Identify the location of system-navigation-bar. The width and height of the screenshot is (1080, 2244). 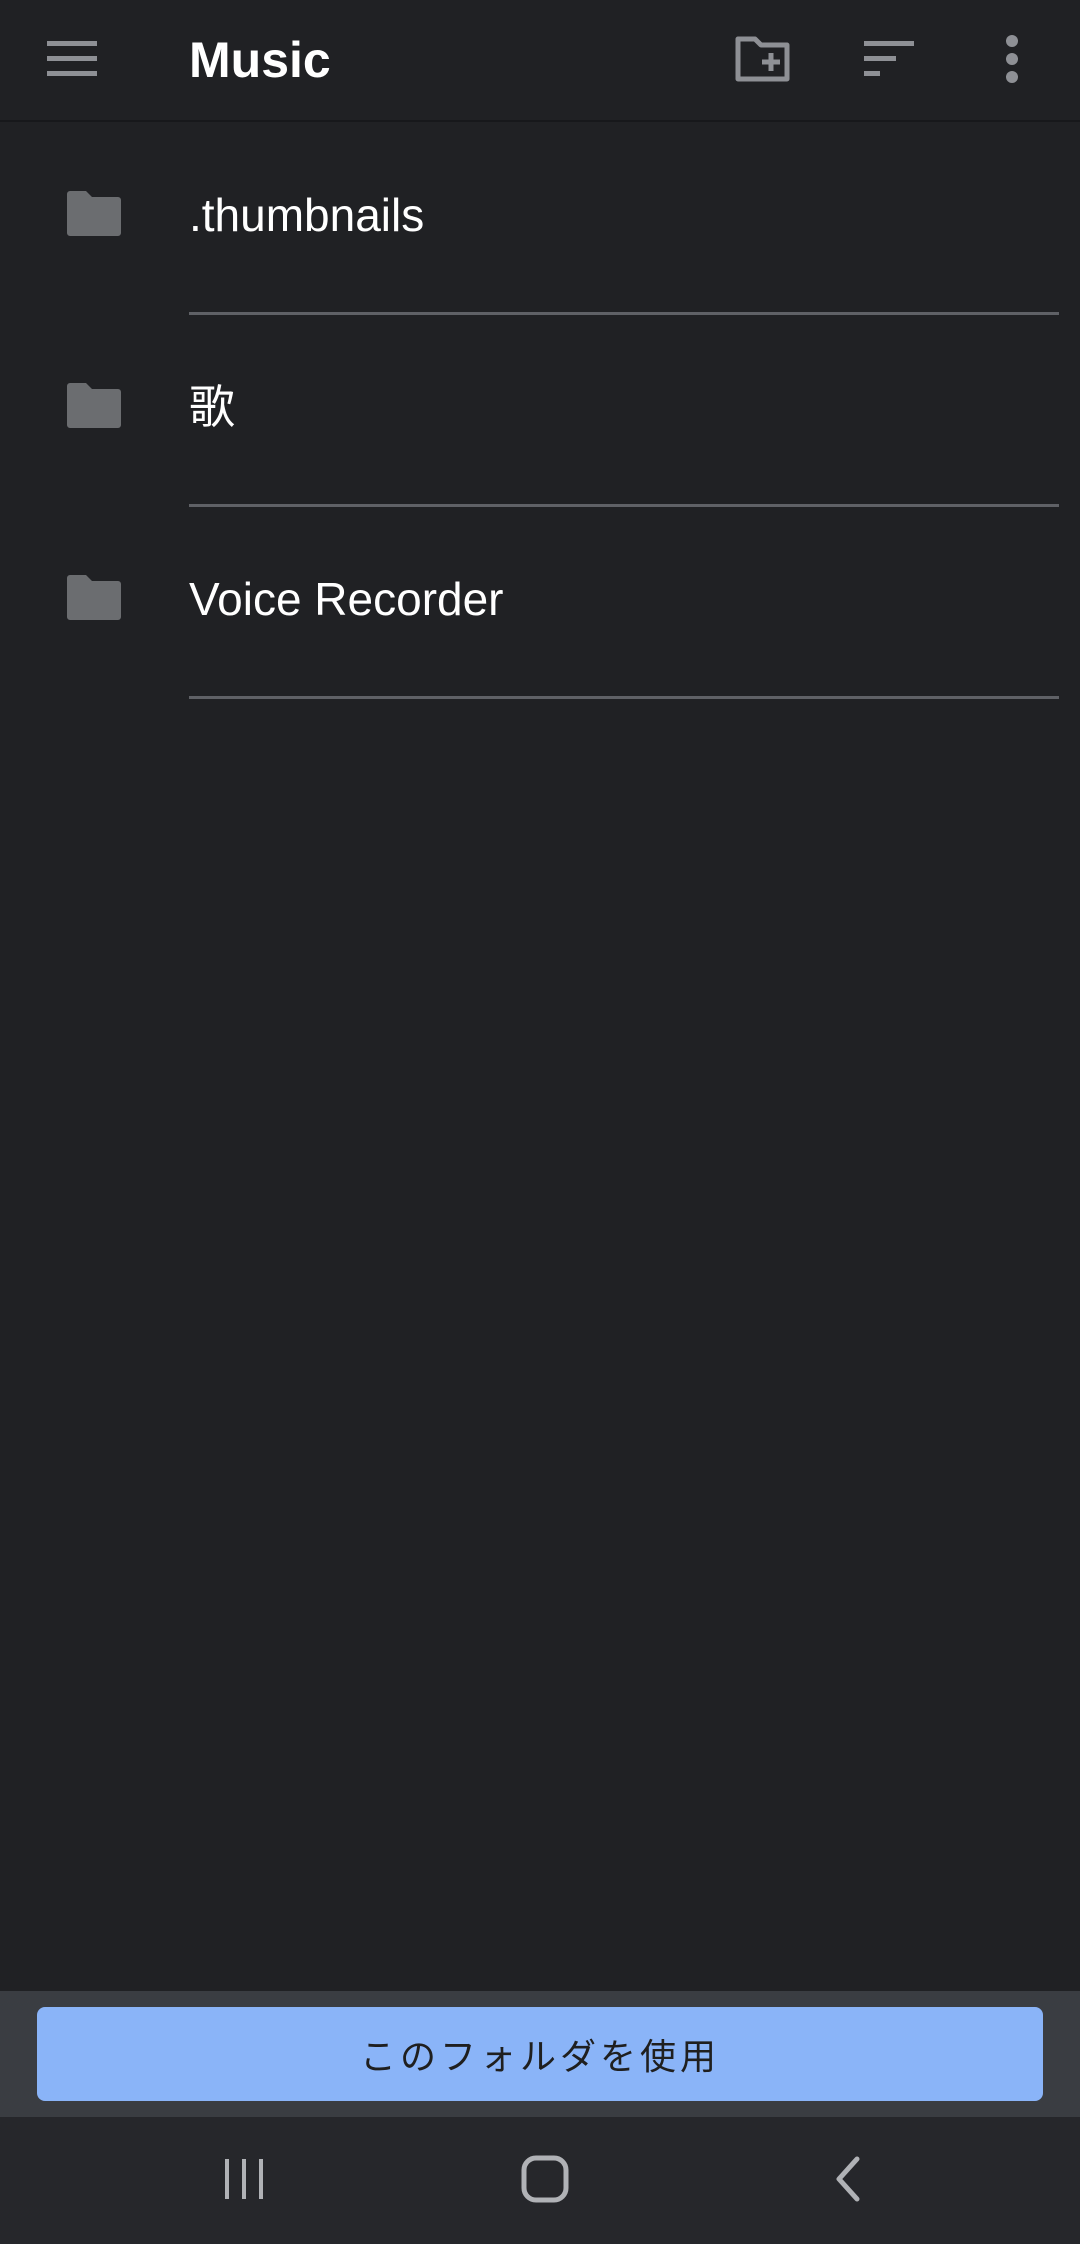
(540, 2180).